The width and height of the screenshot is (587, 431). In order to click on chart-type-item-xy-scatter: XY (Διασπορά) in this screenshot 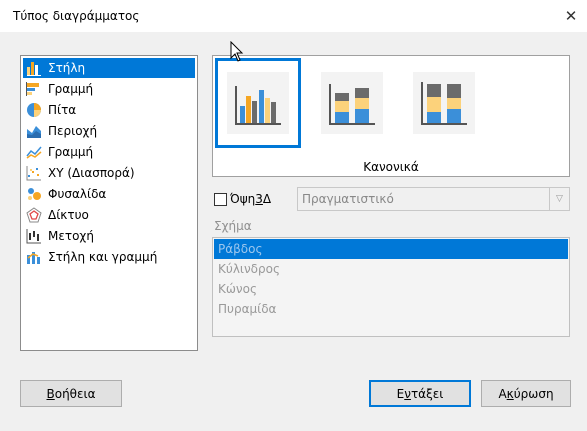, I will do `click(109, 173)`.